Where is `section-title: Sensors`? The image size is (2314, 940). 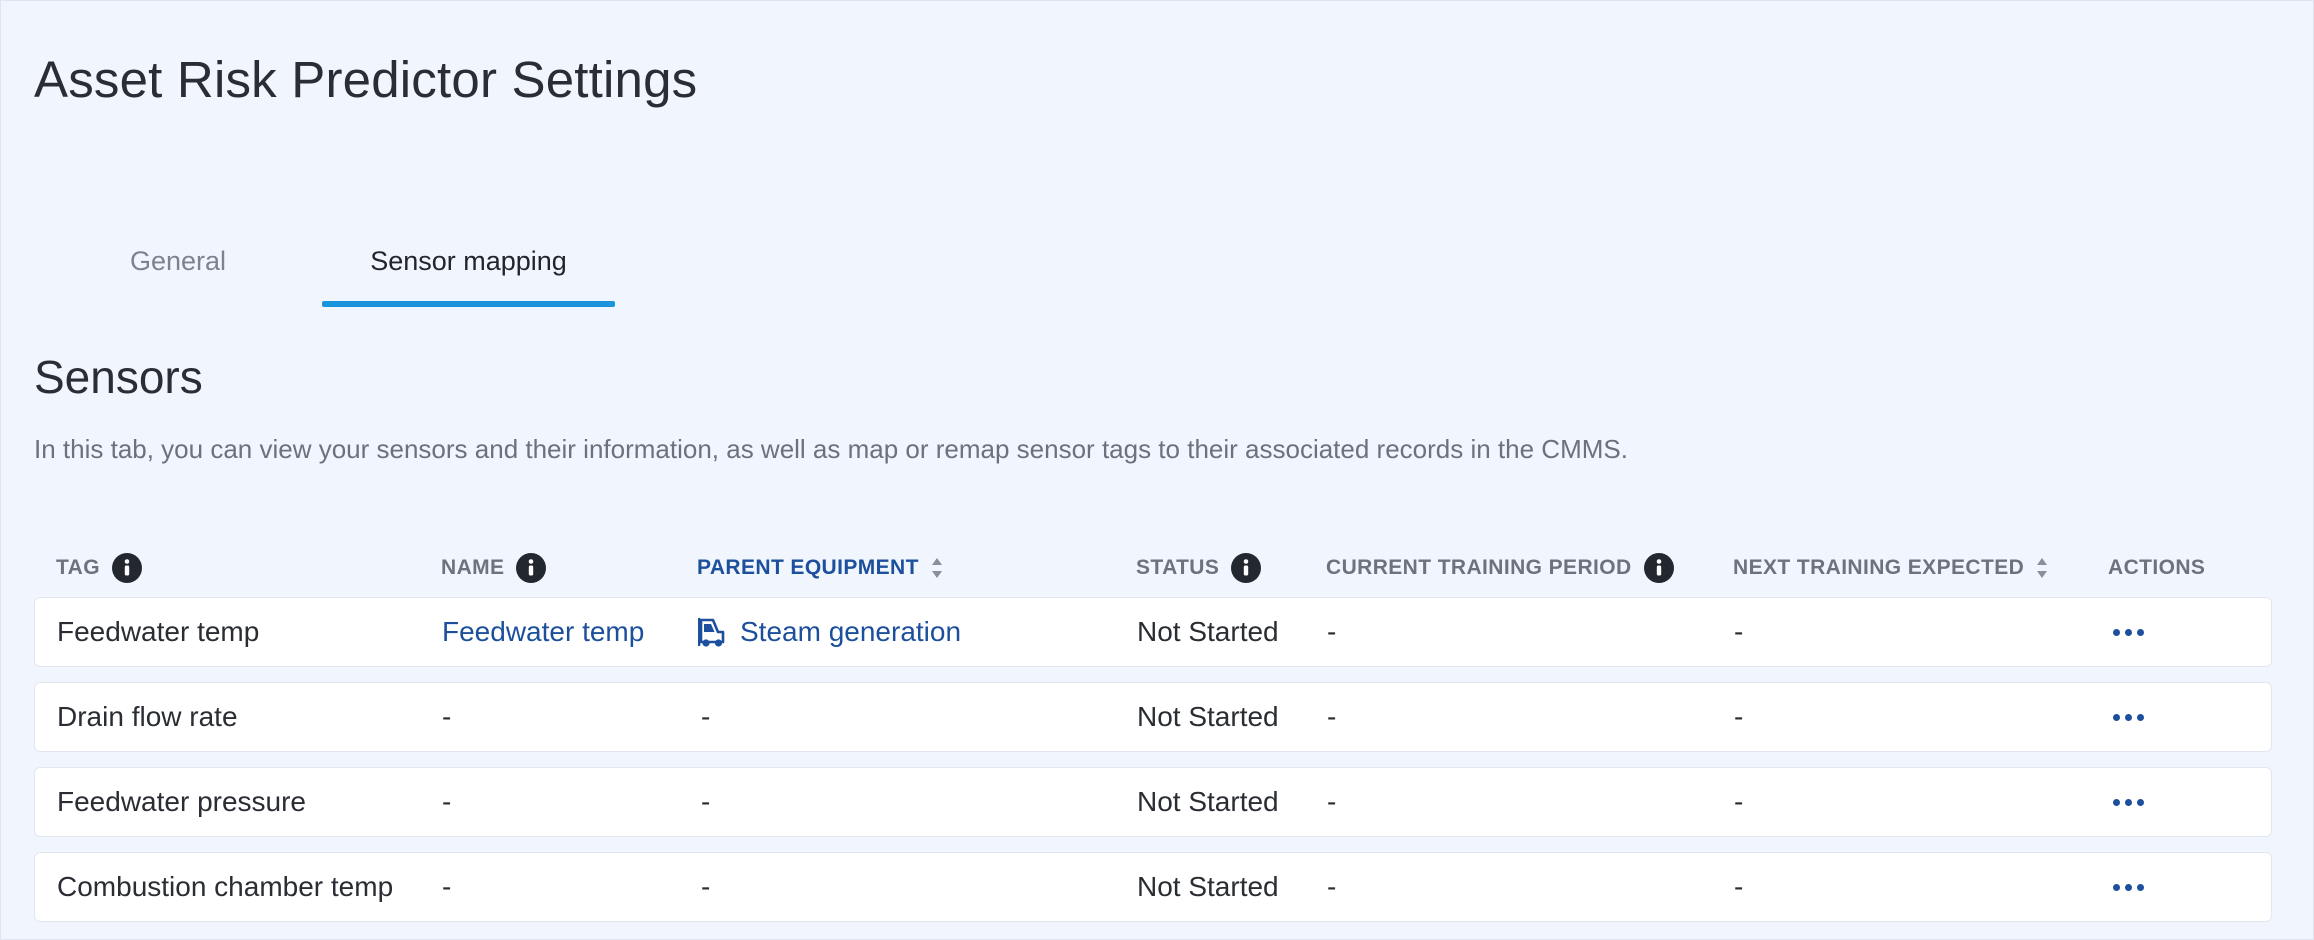
section-title: Sensors is located at coordinates (118, 377).